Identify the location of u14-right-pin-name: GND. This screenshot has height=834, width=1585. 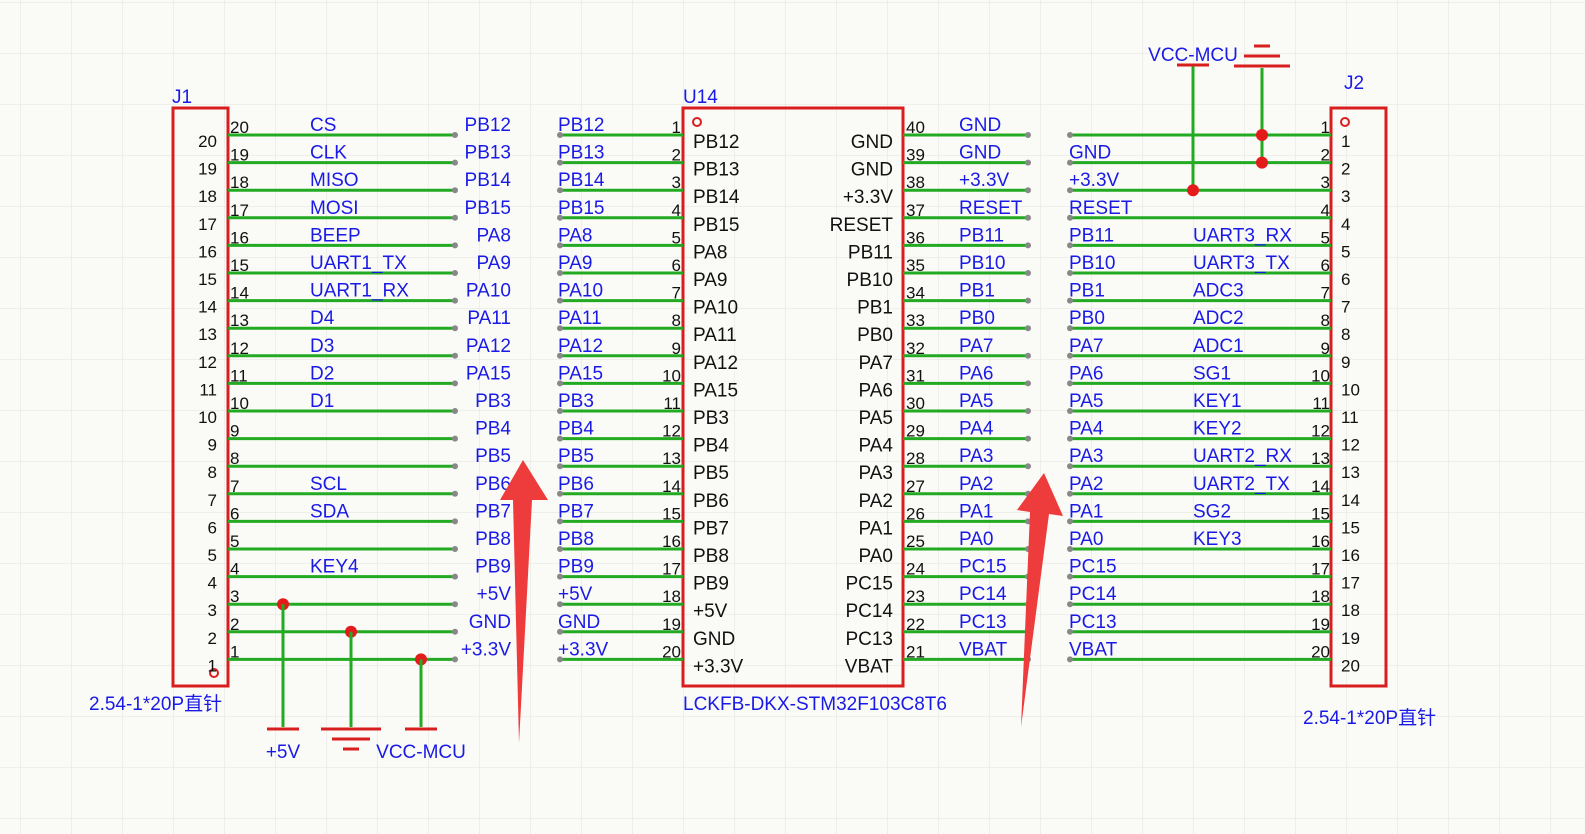
(872, 170).